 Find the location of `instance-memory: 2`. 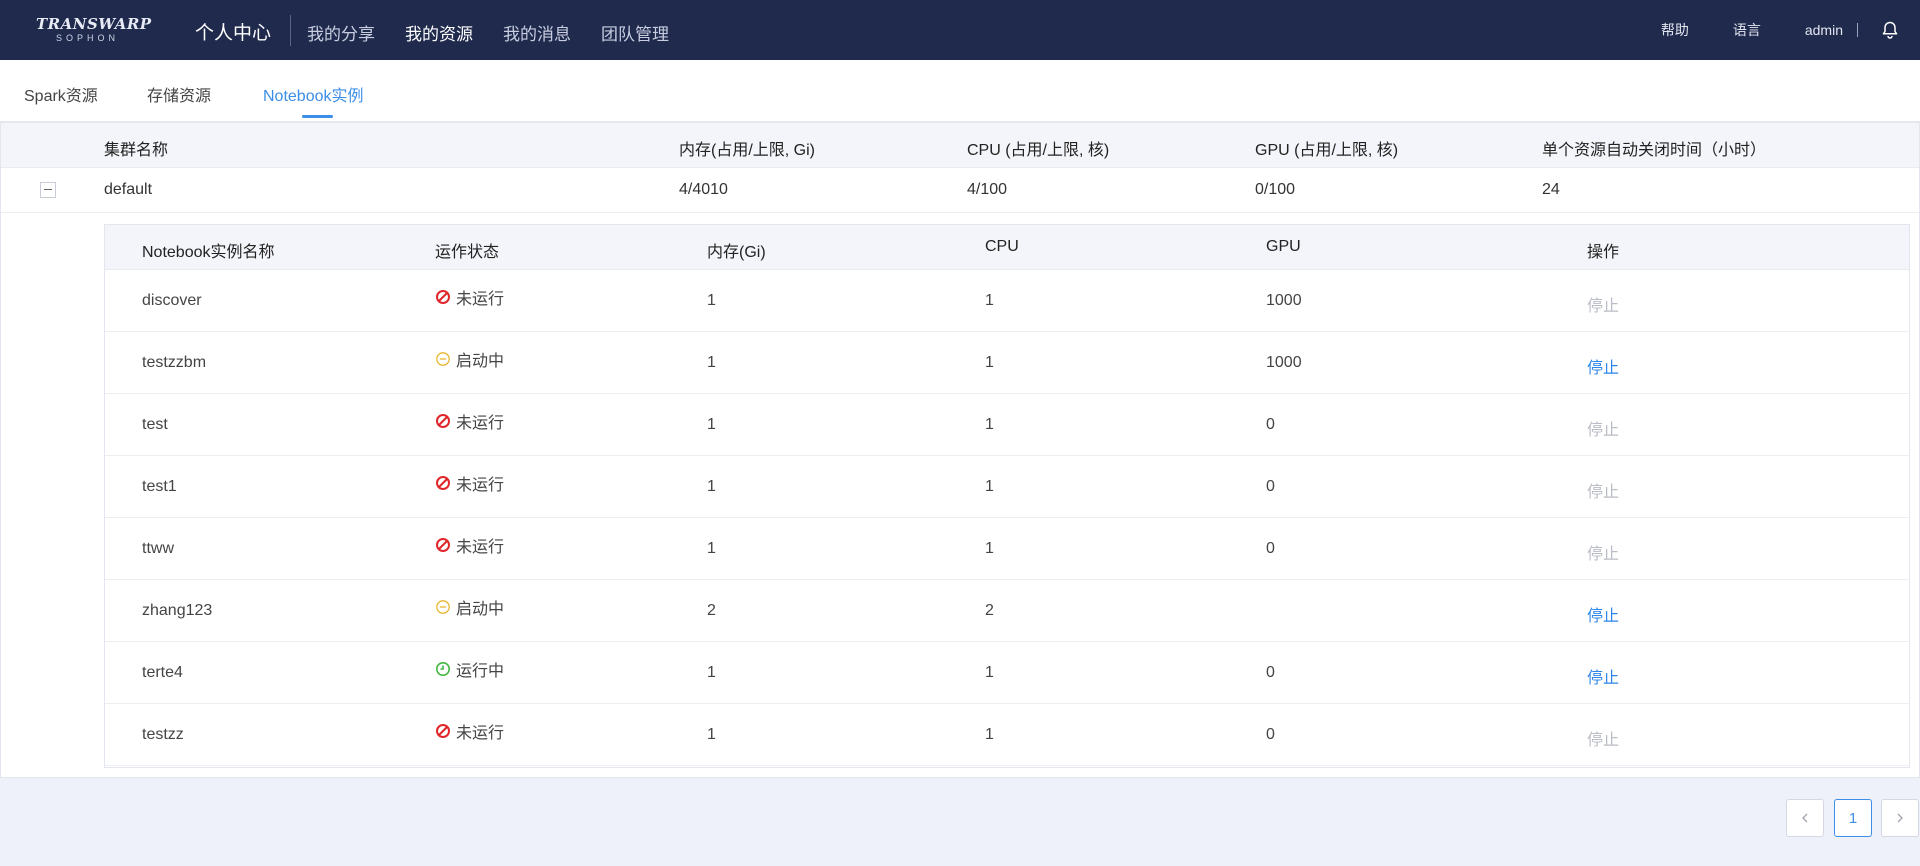

instance-memory: 2 is located at coordinates (711, 610).